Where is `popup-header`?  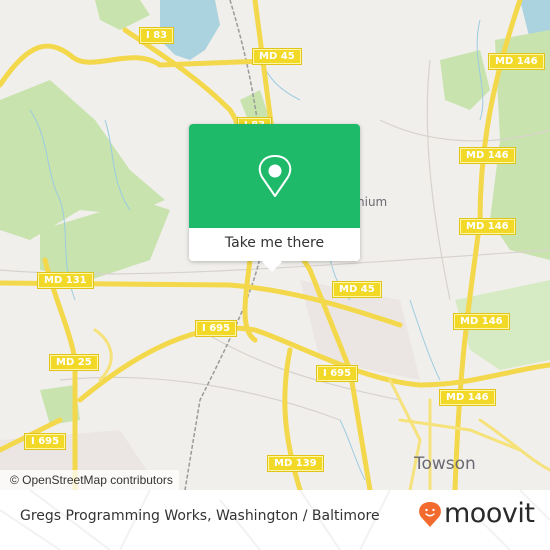 popup-header is located at coordinates (274, 176).